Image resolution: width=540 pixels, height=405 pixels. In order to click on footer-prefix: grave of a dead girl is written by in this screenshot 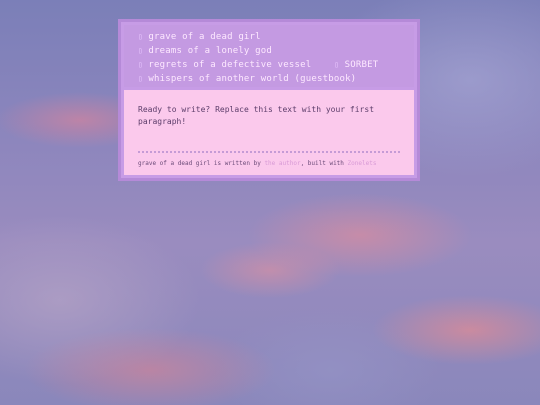, I will do `click(201, 163)`.